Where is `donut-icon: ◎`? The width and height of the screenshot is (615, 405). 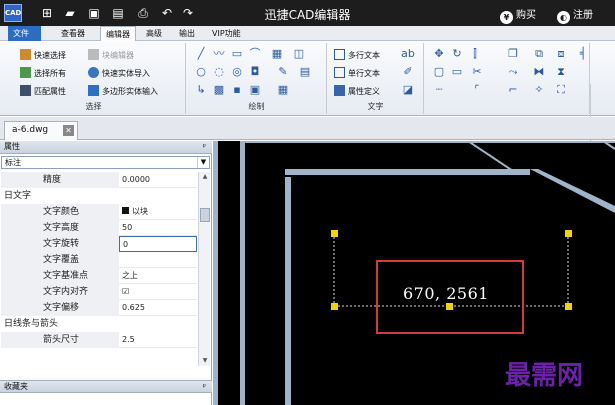
donut-icon: ◎ is located at coordinates (237, 72).